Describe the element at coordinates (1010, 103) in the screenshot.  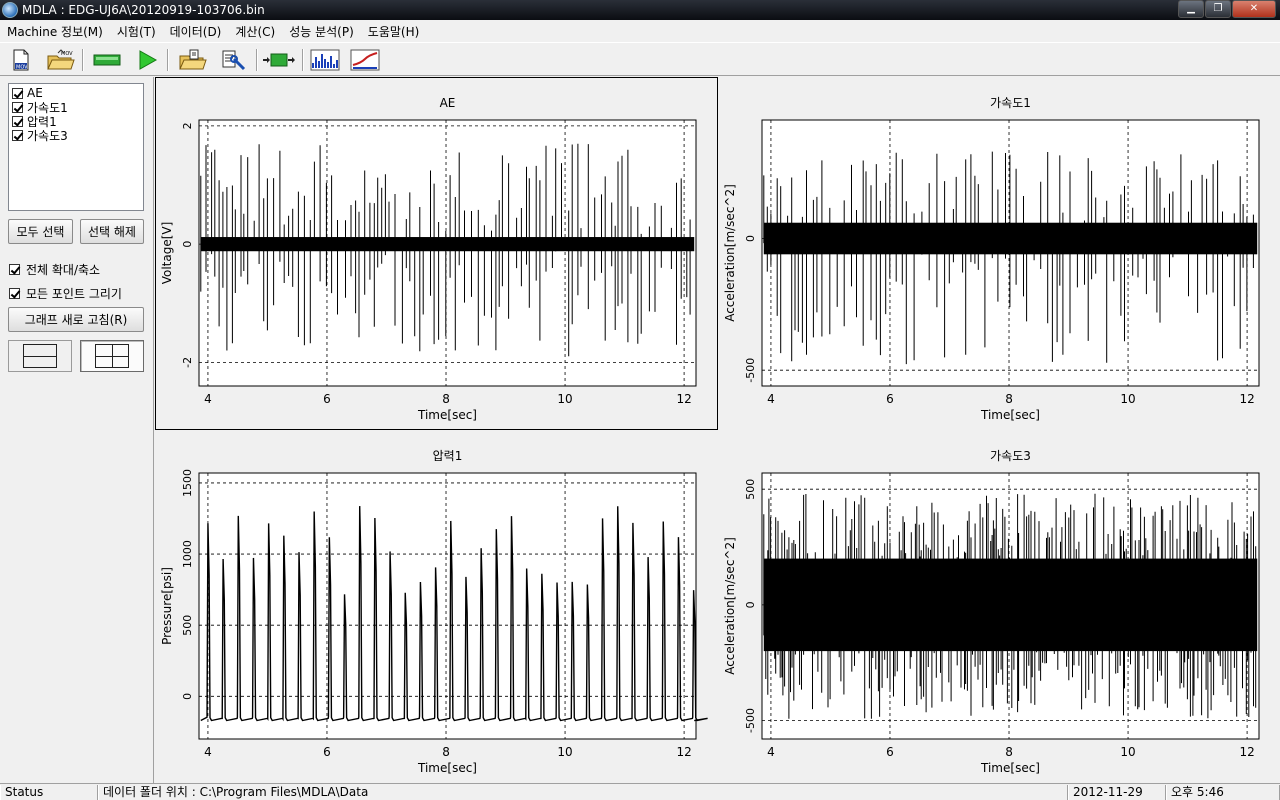
I see `chart-title: 가속도1` at that location.